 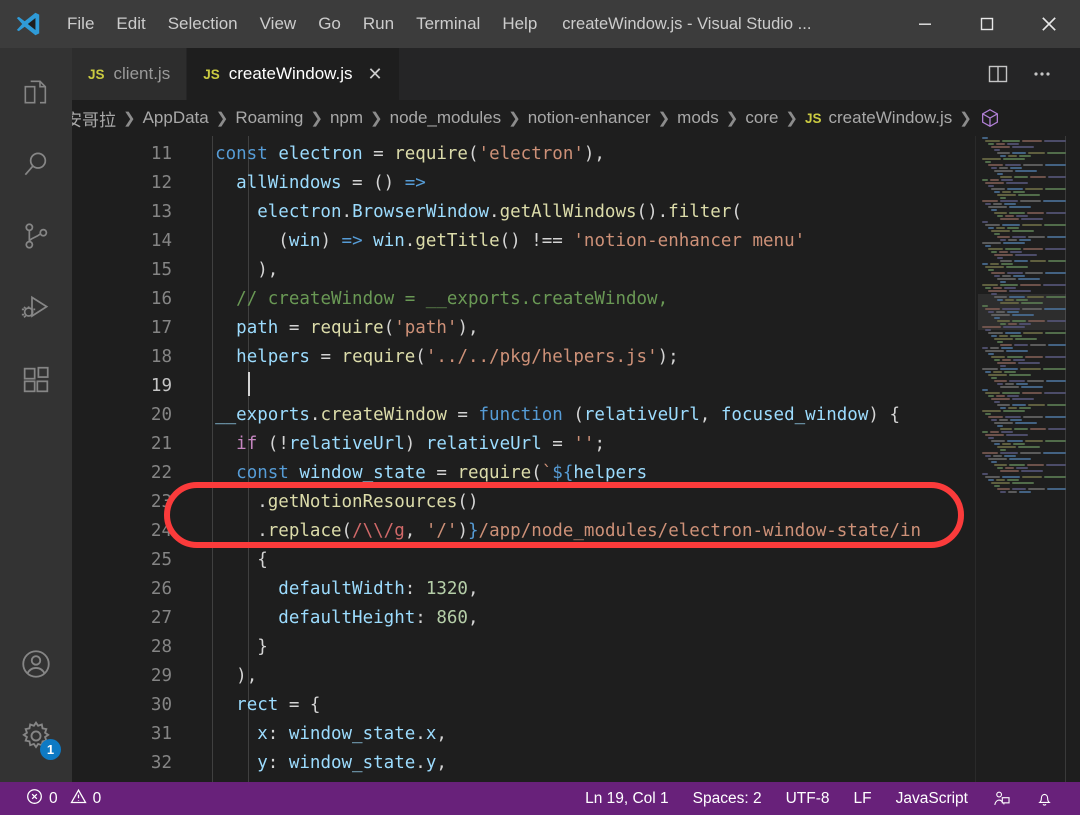 I want to click on split-editor-icon, so click(x=998, y=74).